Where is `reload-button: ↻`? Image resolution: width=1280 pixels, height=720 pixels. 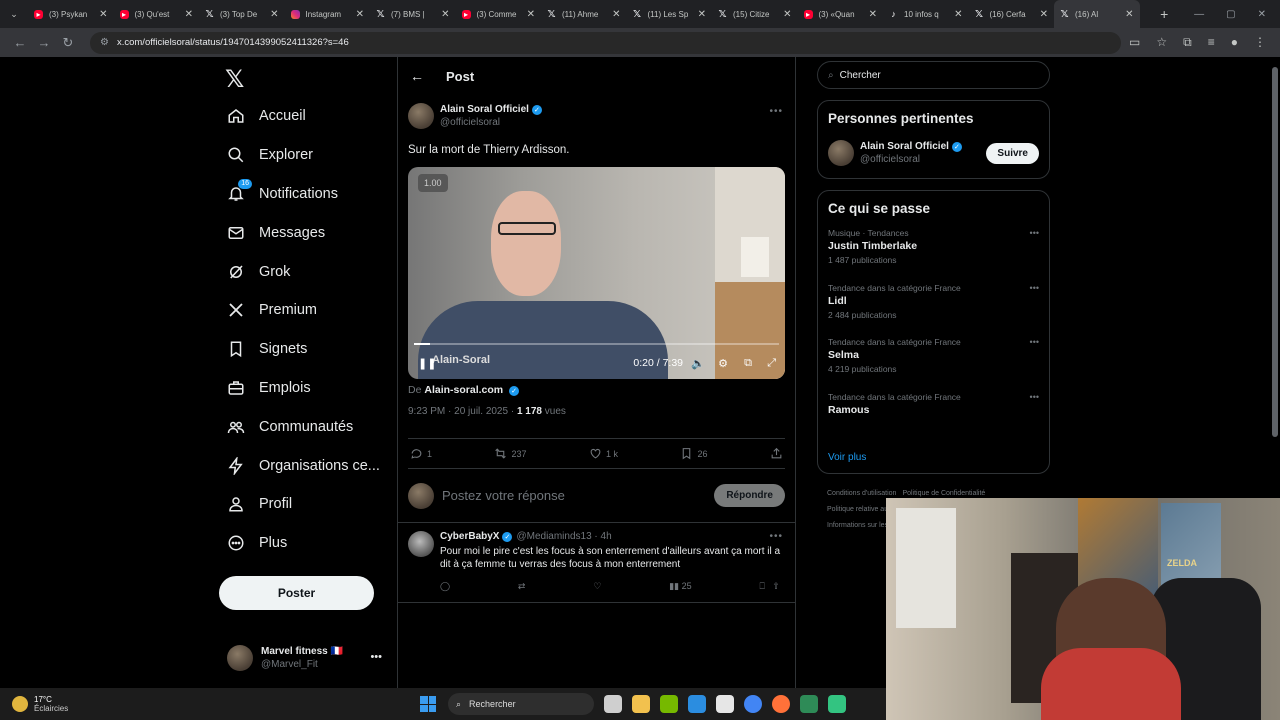 reload-button: ↻ is located at coordinates (68, 43).